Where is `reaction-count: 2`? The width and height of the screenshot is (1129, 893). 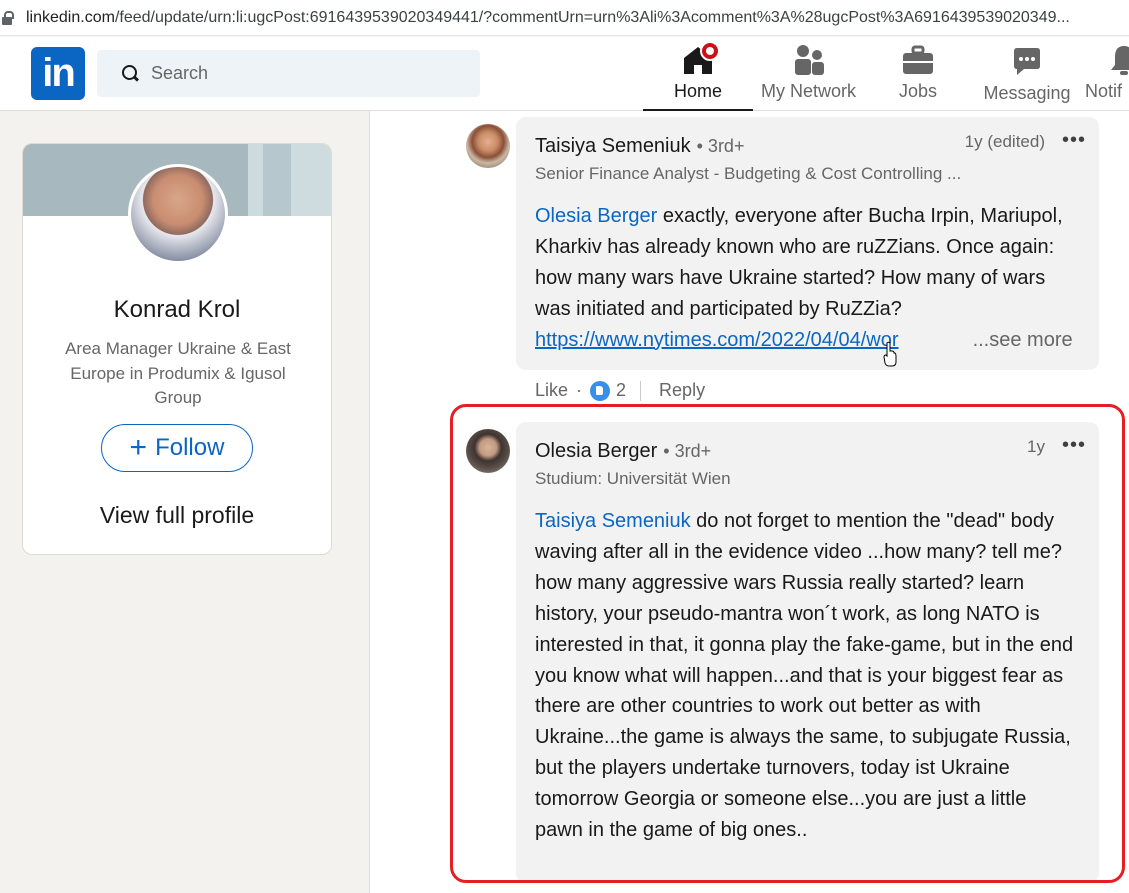 reaction-count: 2 is located at coordinates (621, 390).